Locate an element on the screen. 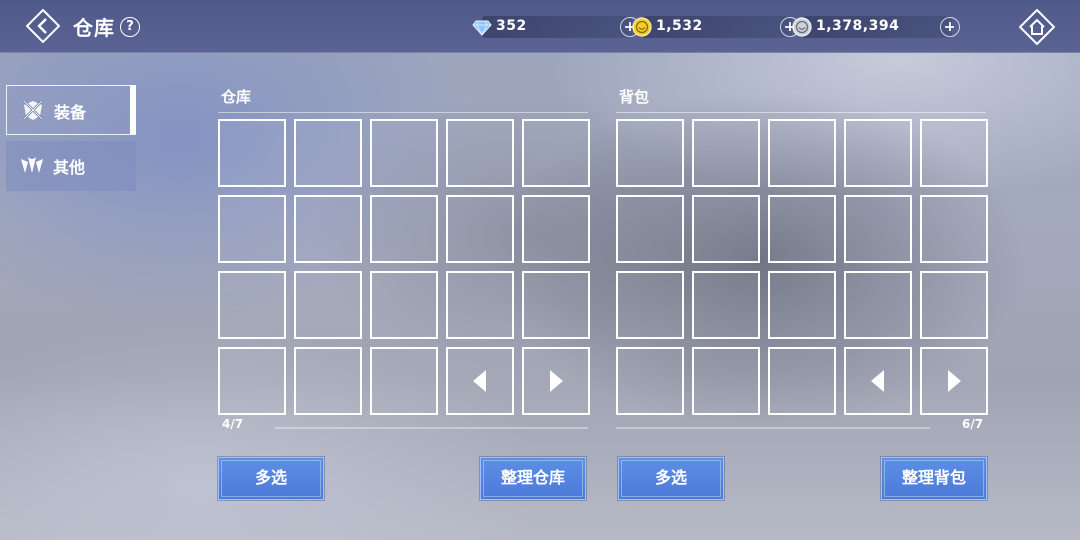 The width and height of the screenshot is (1080, 540). tab-other: 其他 is located at coordinates (71, 166).